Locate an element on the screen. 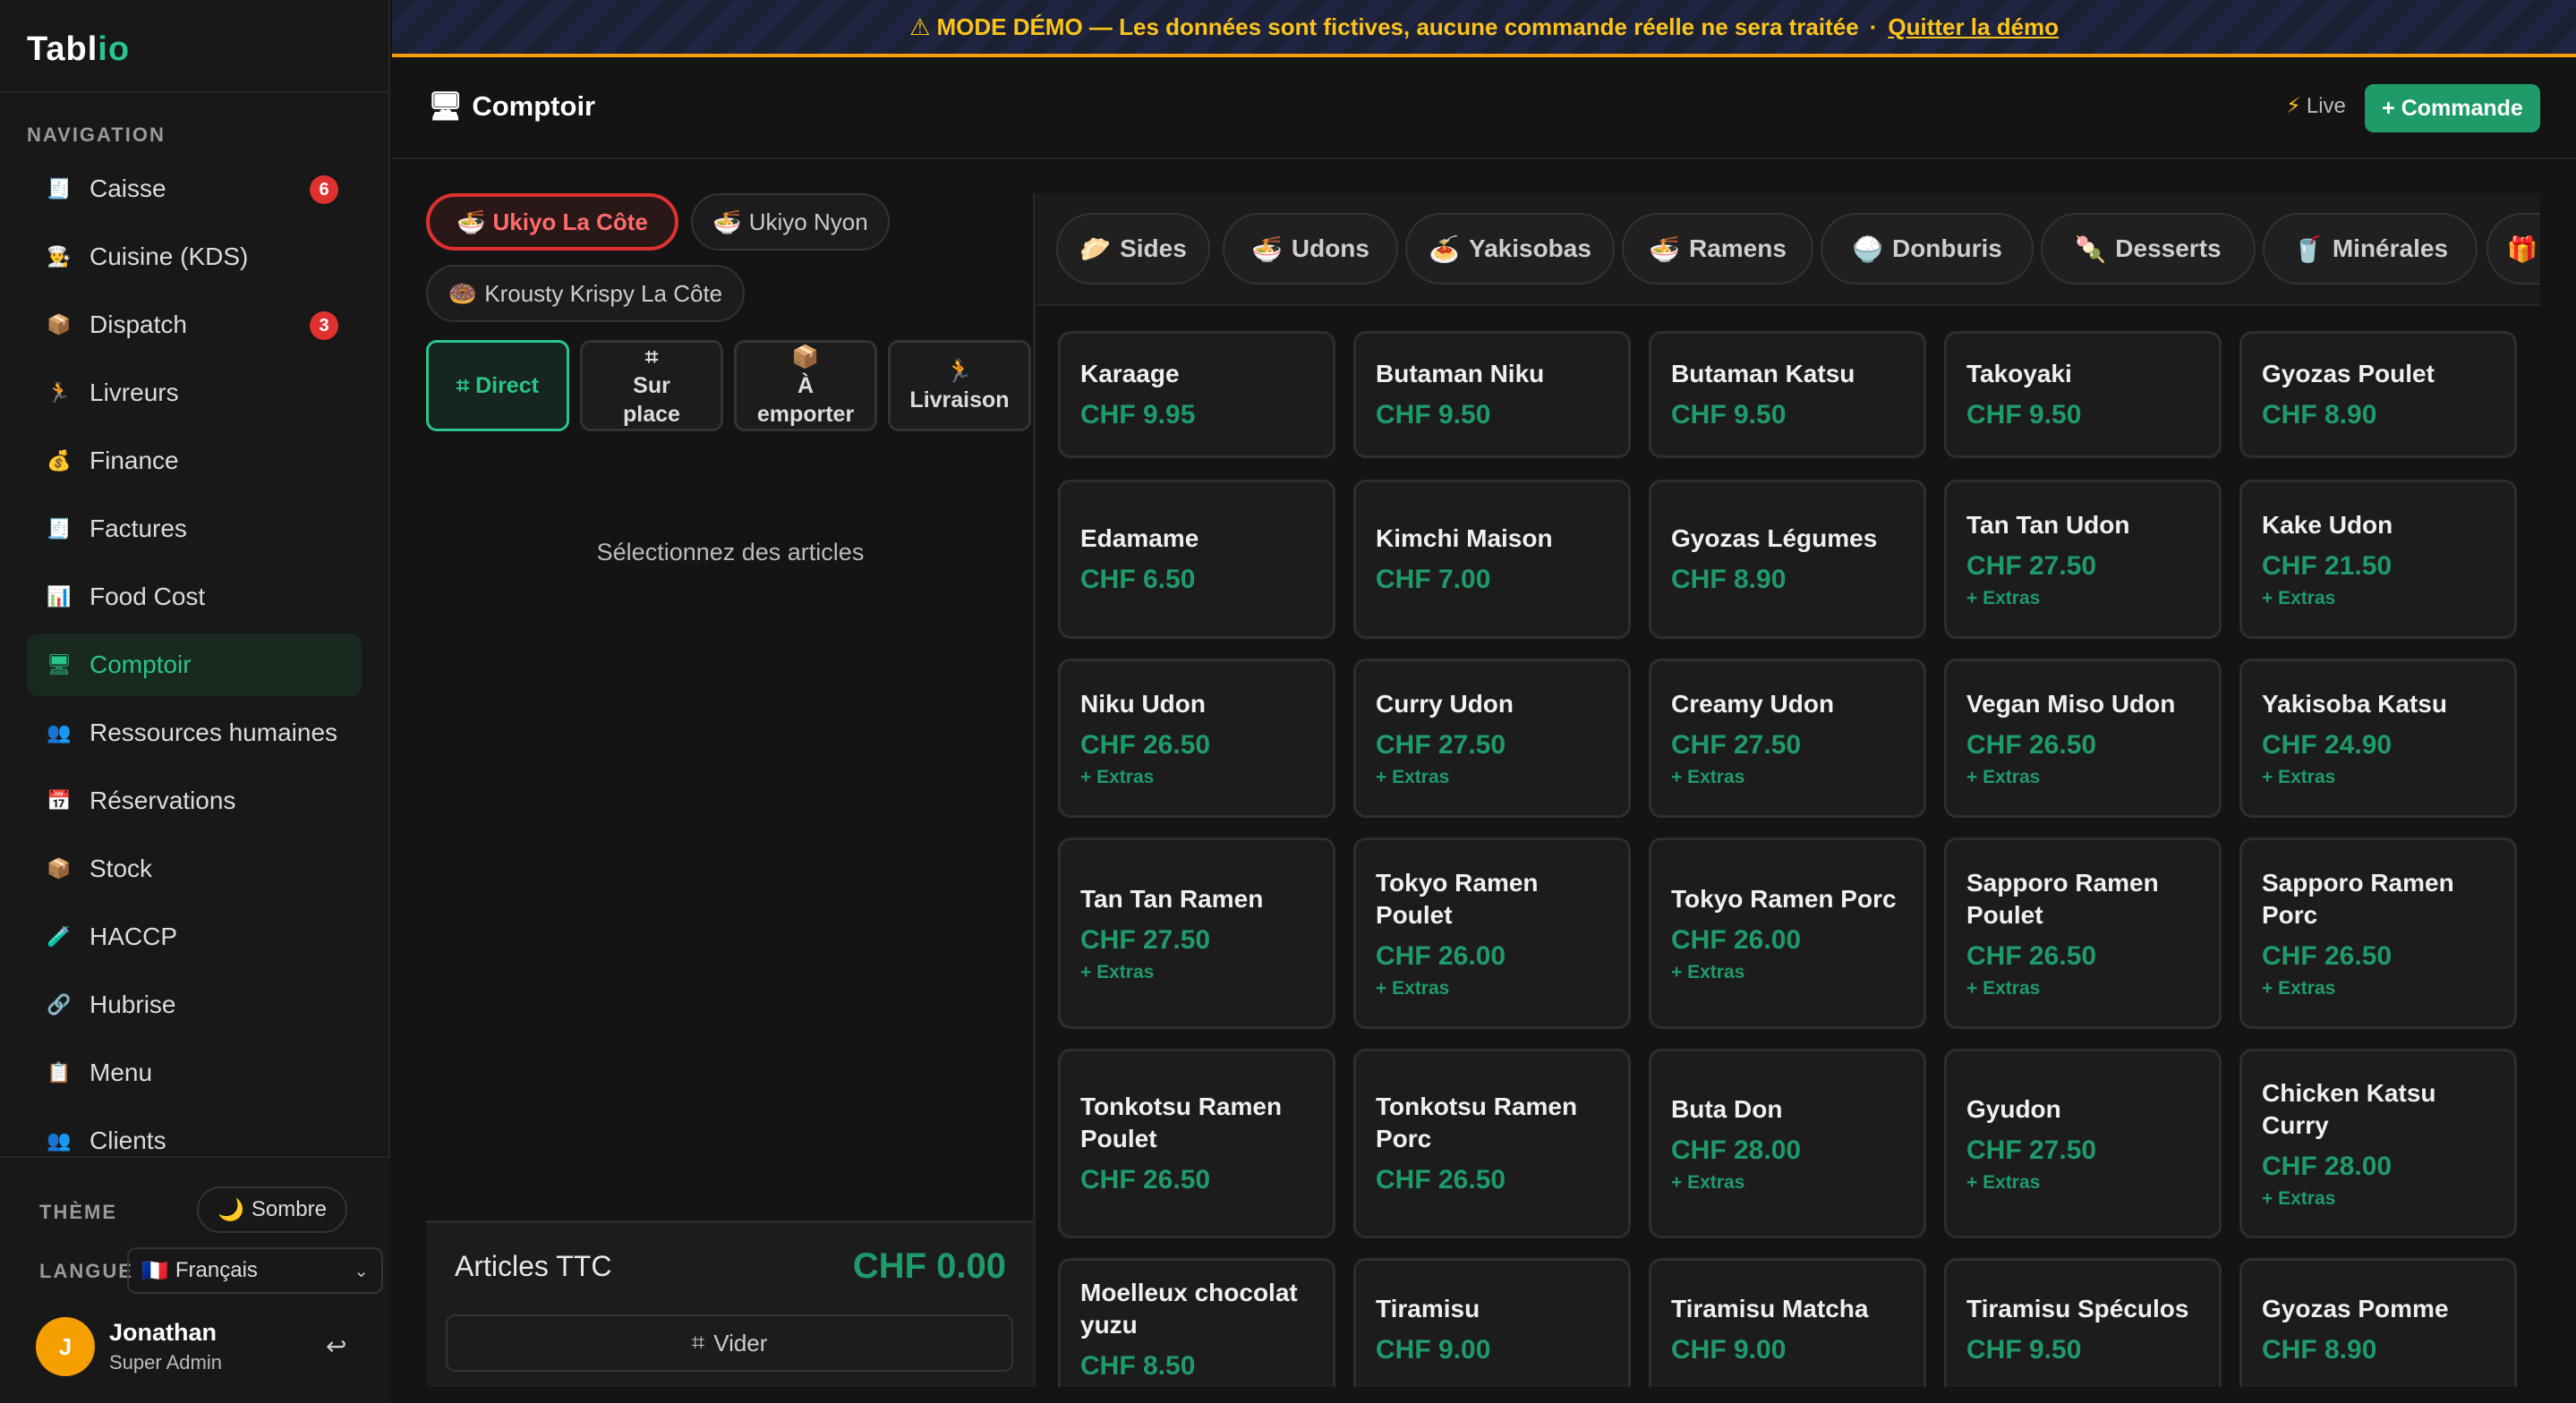 The height and width of the screenshot is (1403, 2576). nav-icon: 👥 is located at coordinates (59, 732).